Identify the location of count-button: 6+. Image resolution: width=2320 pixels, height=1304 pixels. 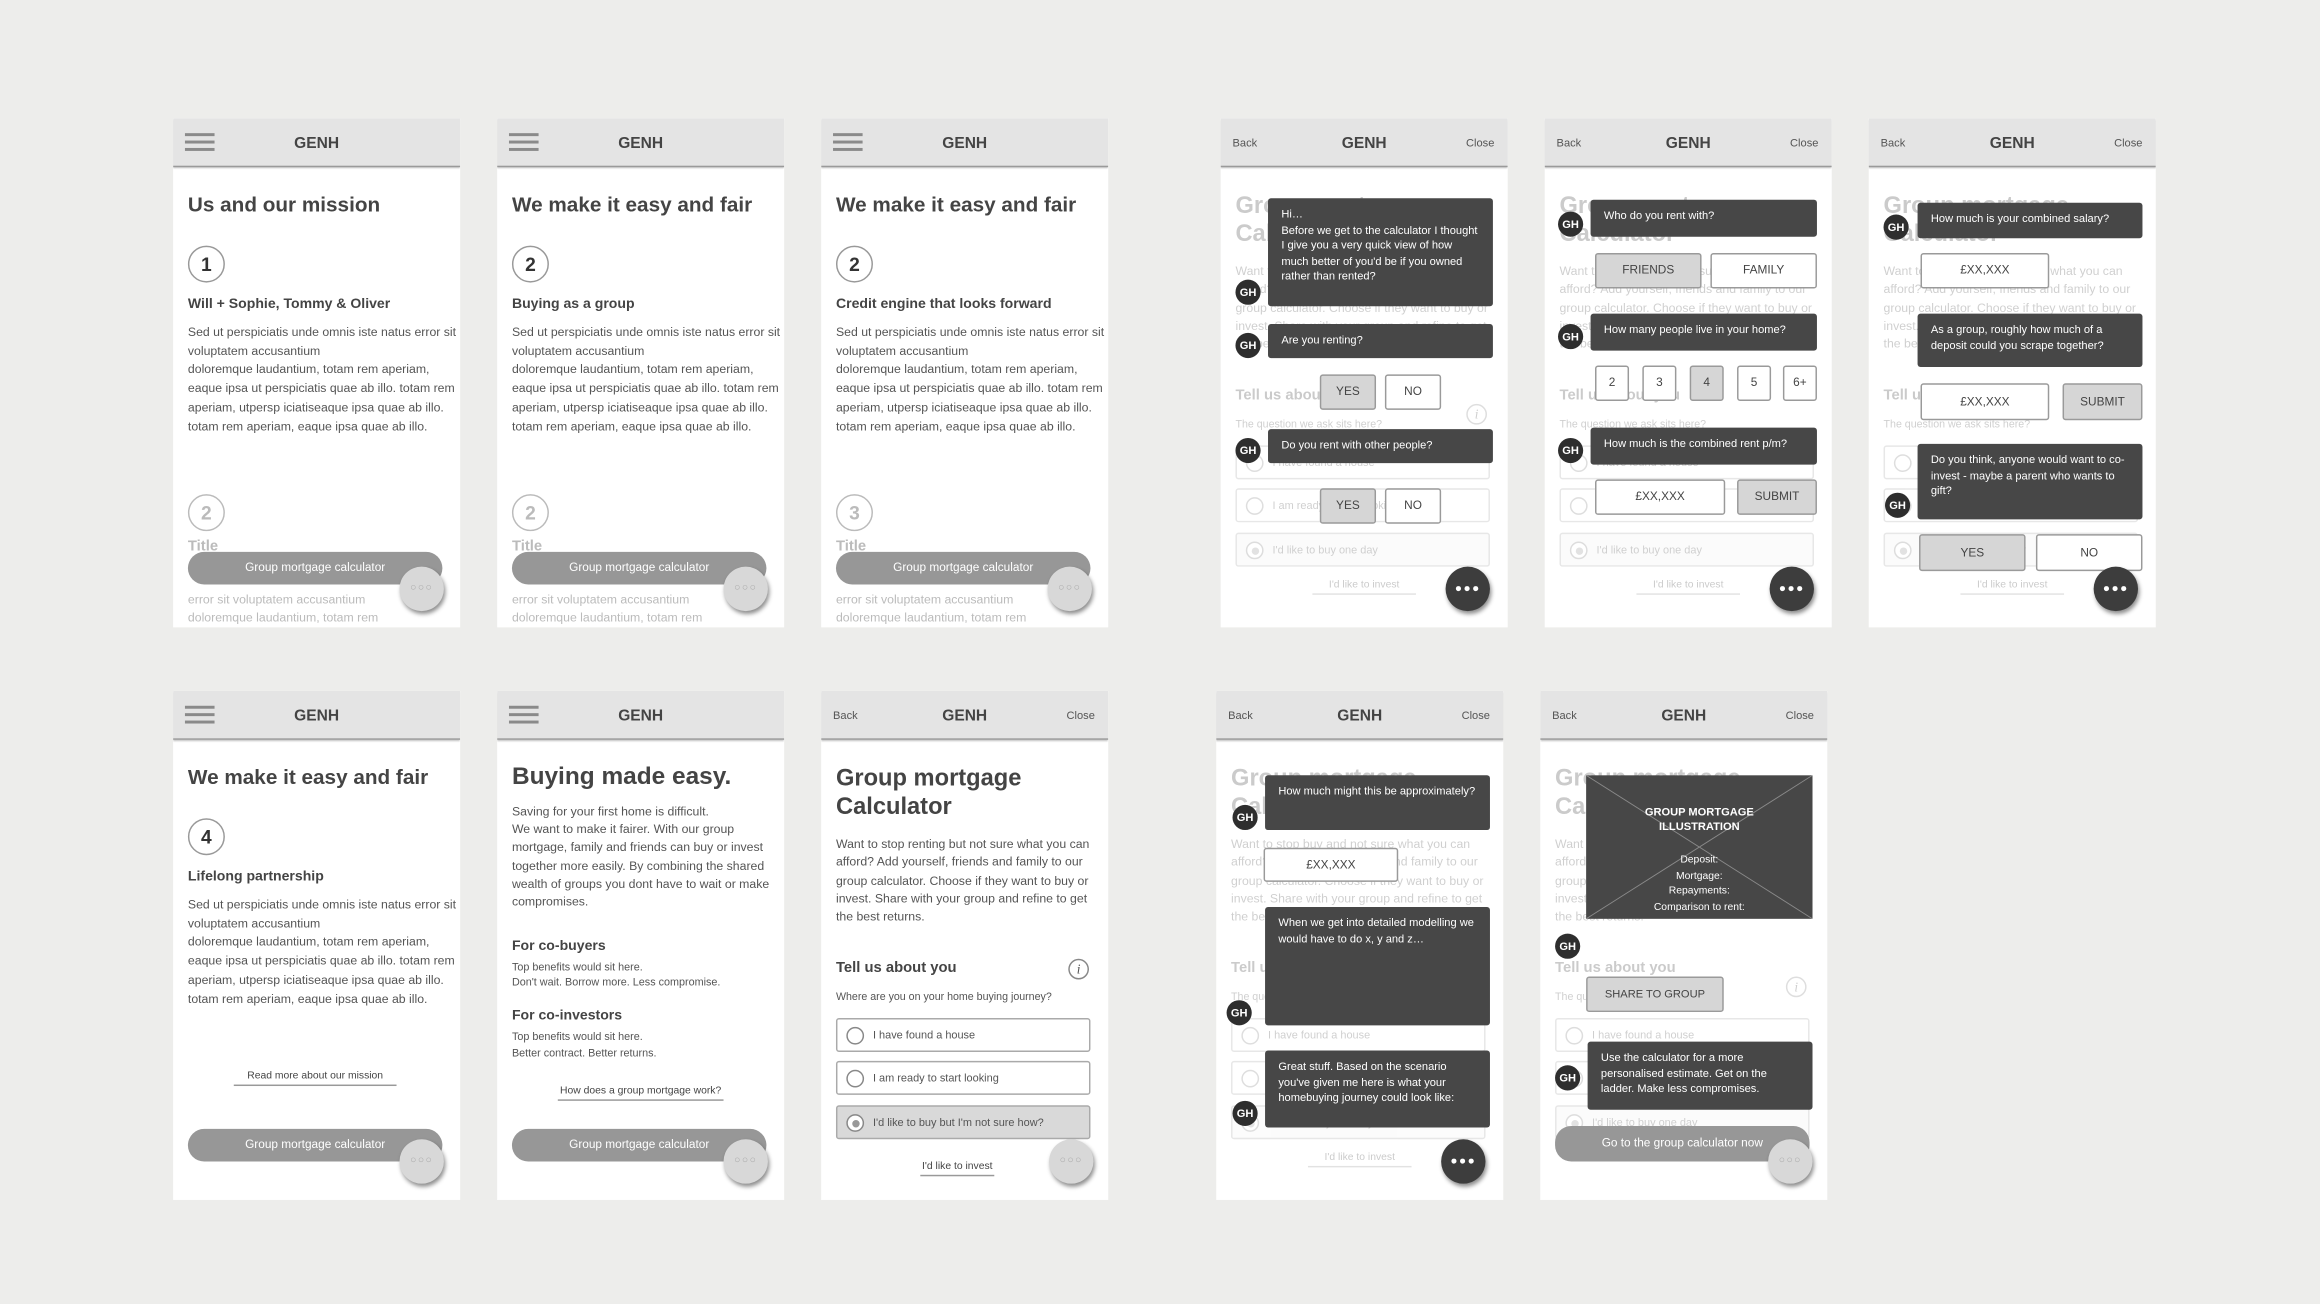
(1799, 383).